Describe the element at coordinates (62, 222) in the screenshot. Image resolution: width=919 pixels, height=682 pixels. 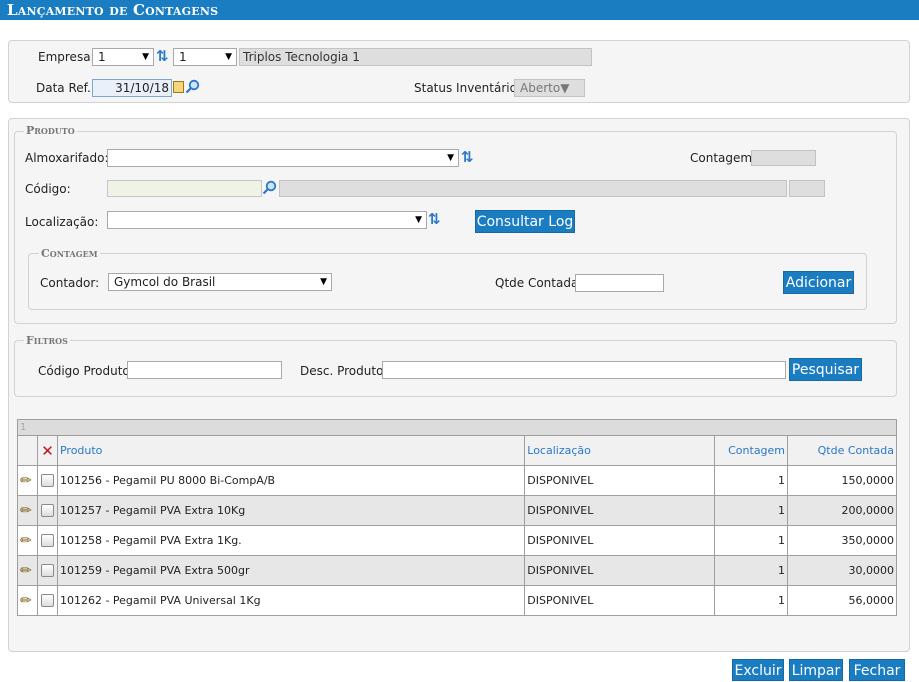
I see `localizacao-label: Localização:` at that location.